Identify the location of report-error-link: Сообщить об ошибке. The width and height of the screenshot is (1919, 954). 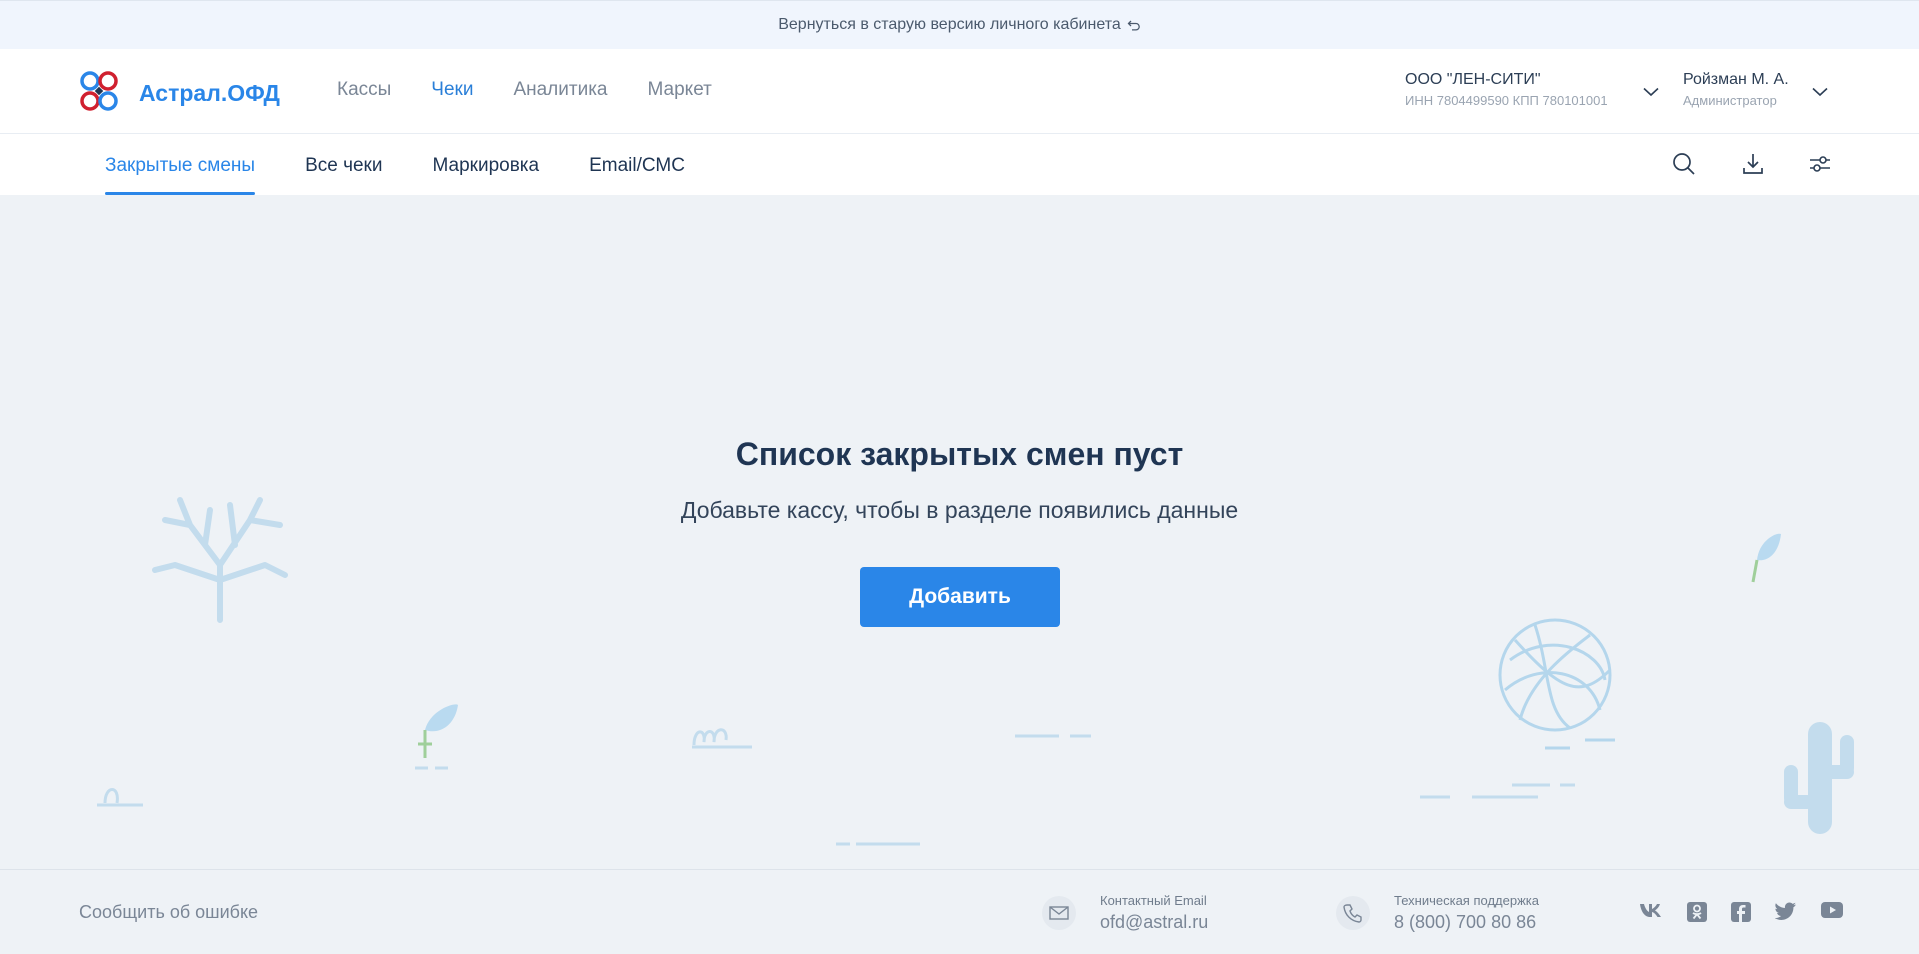
(168, 912).